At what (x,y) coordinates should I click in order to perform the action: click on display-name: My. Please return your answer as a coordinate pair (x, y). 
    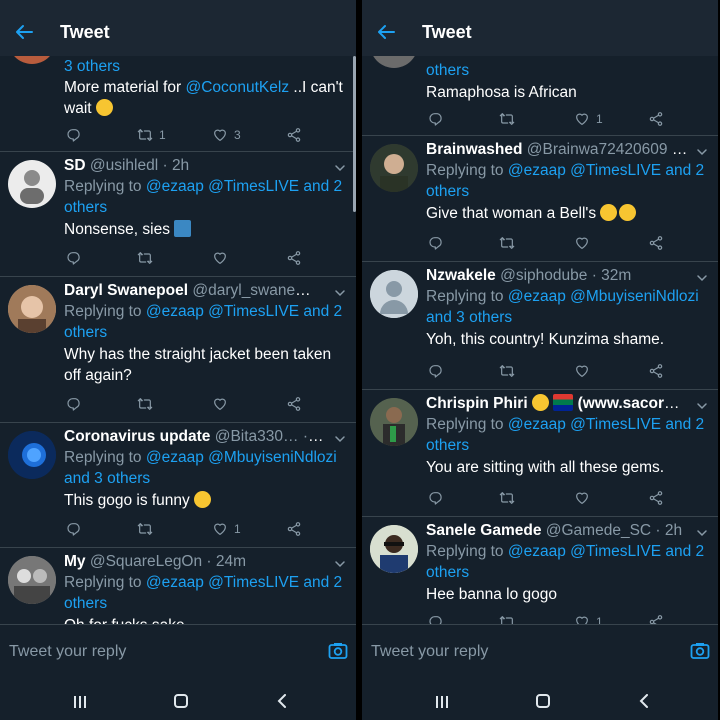
    Looking at the image, I should click on (75, 561).